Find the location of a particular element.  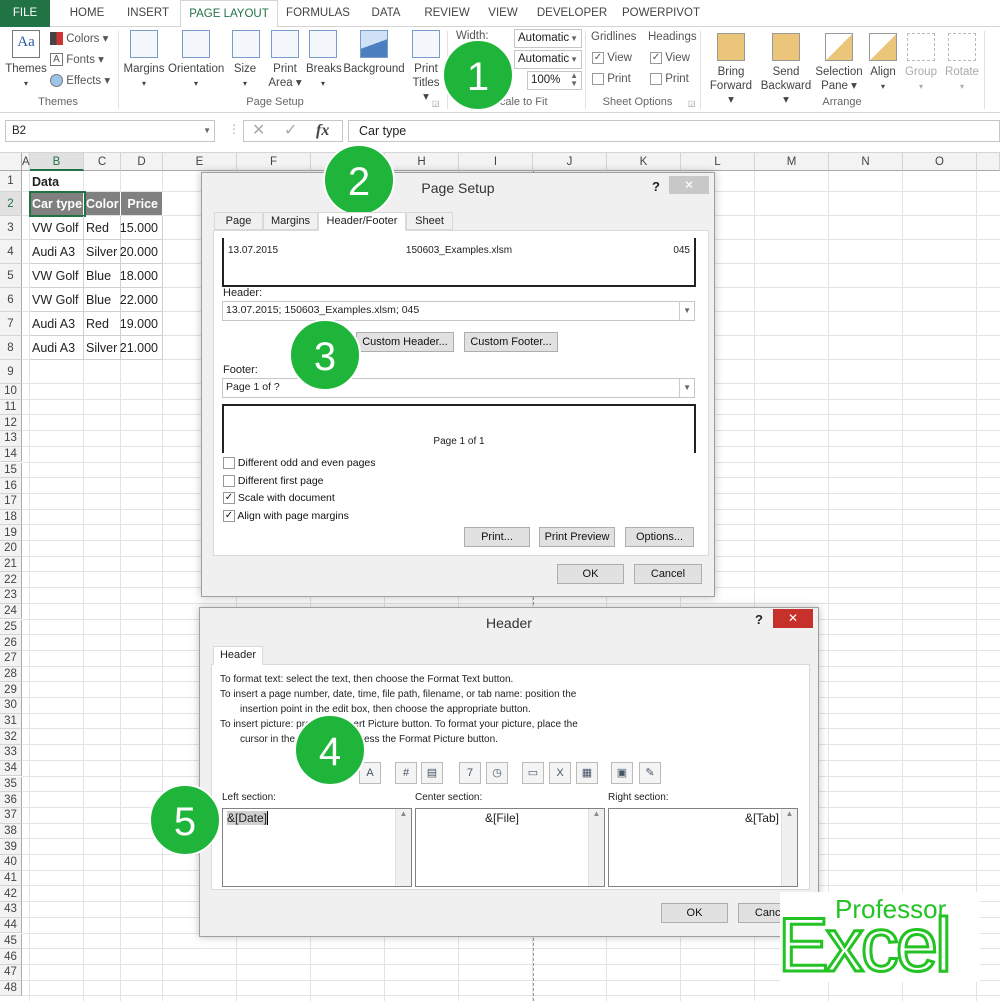

name-box: B2 ▼ is located at coordinates (110, 131).